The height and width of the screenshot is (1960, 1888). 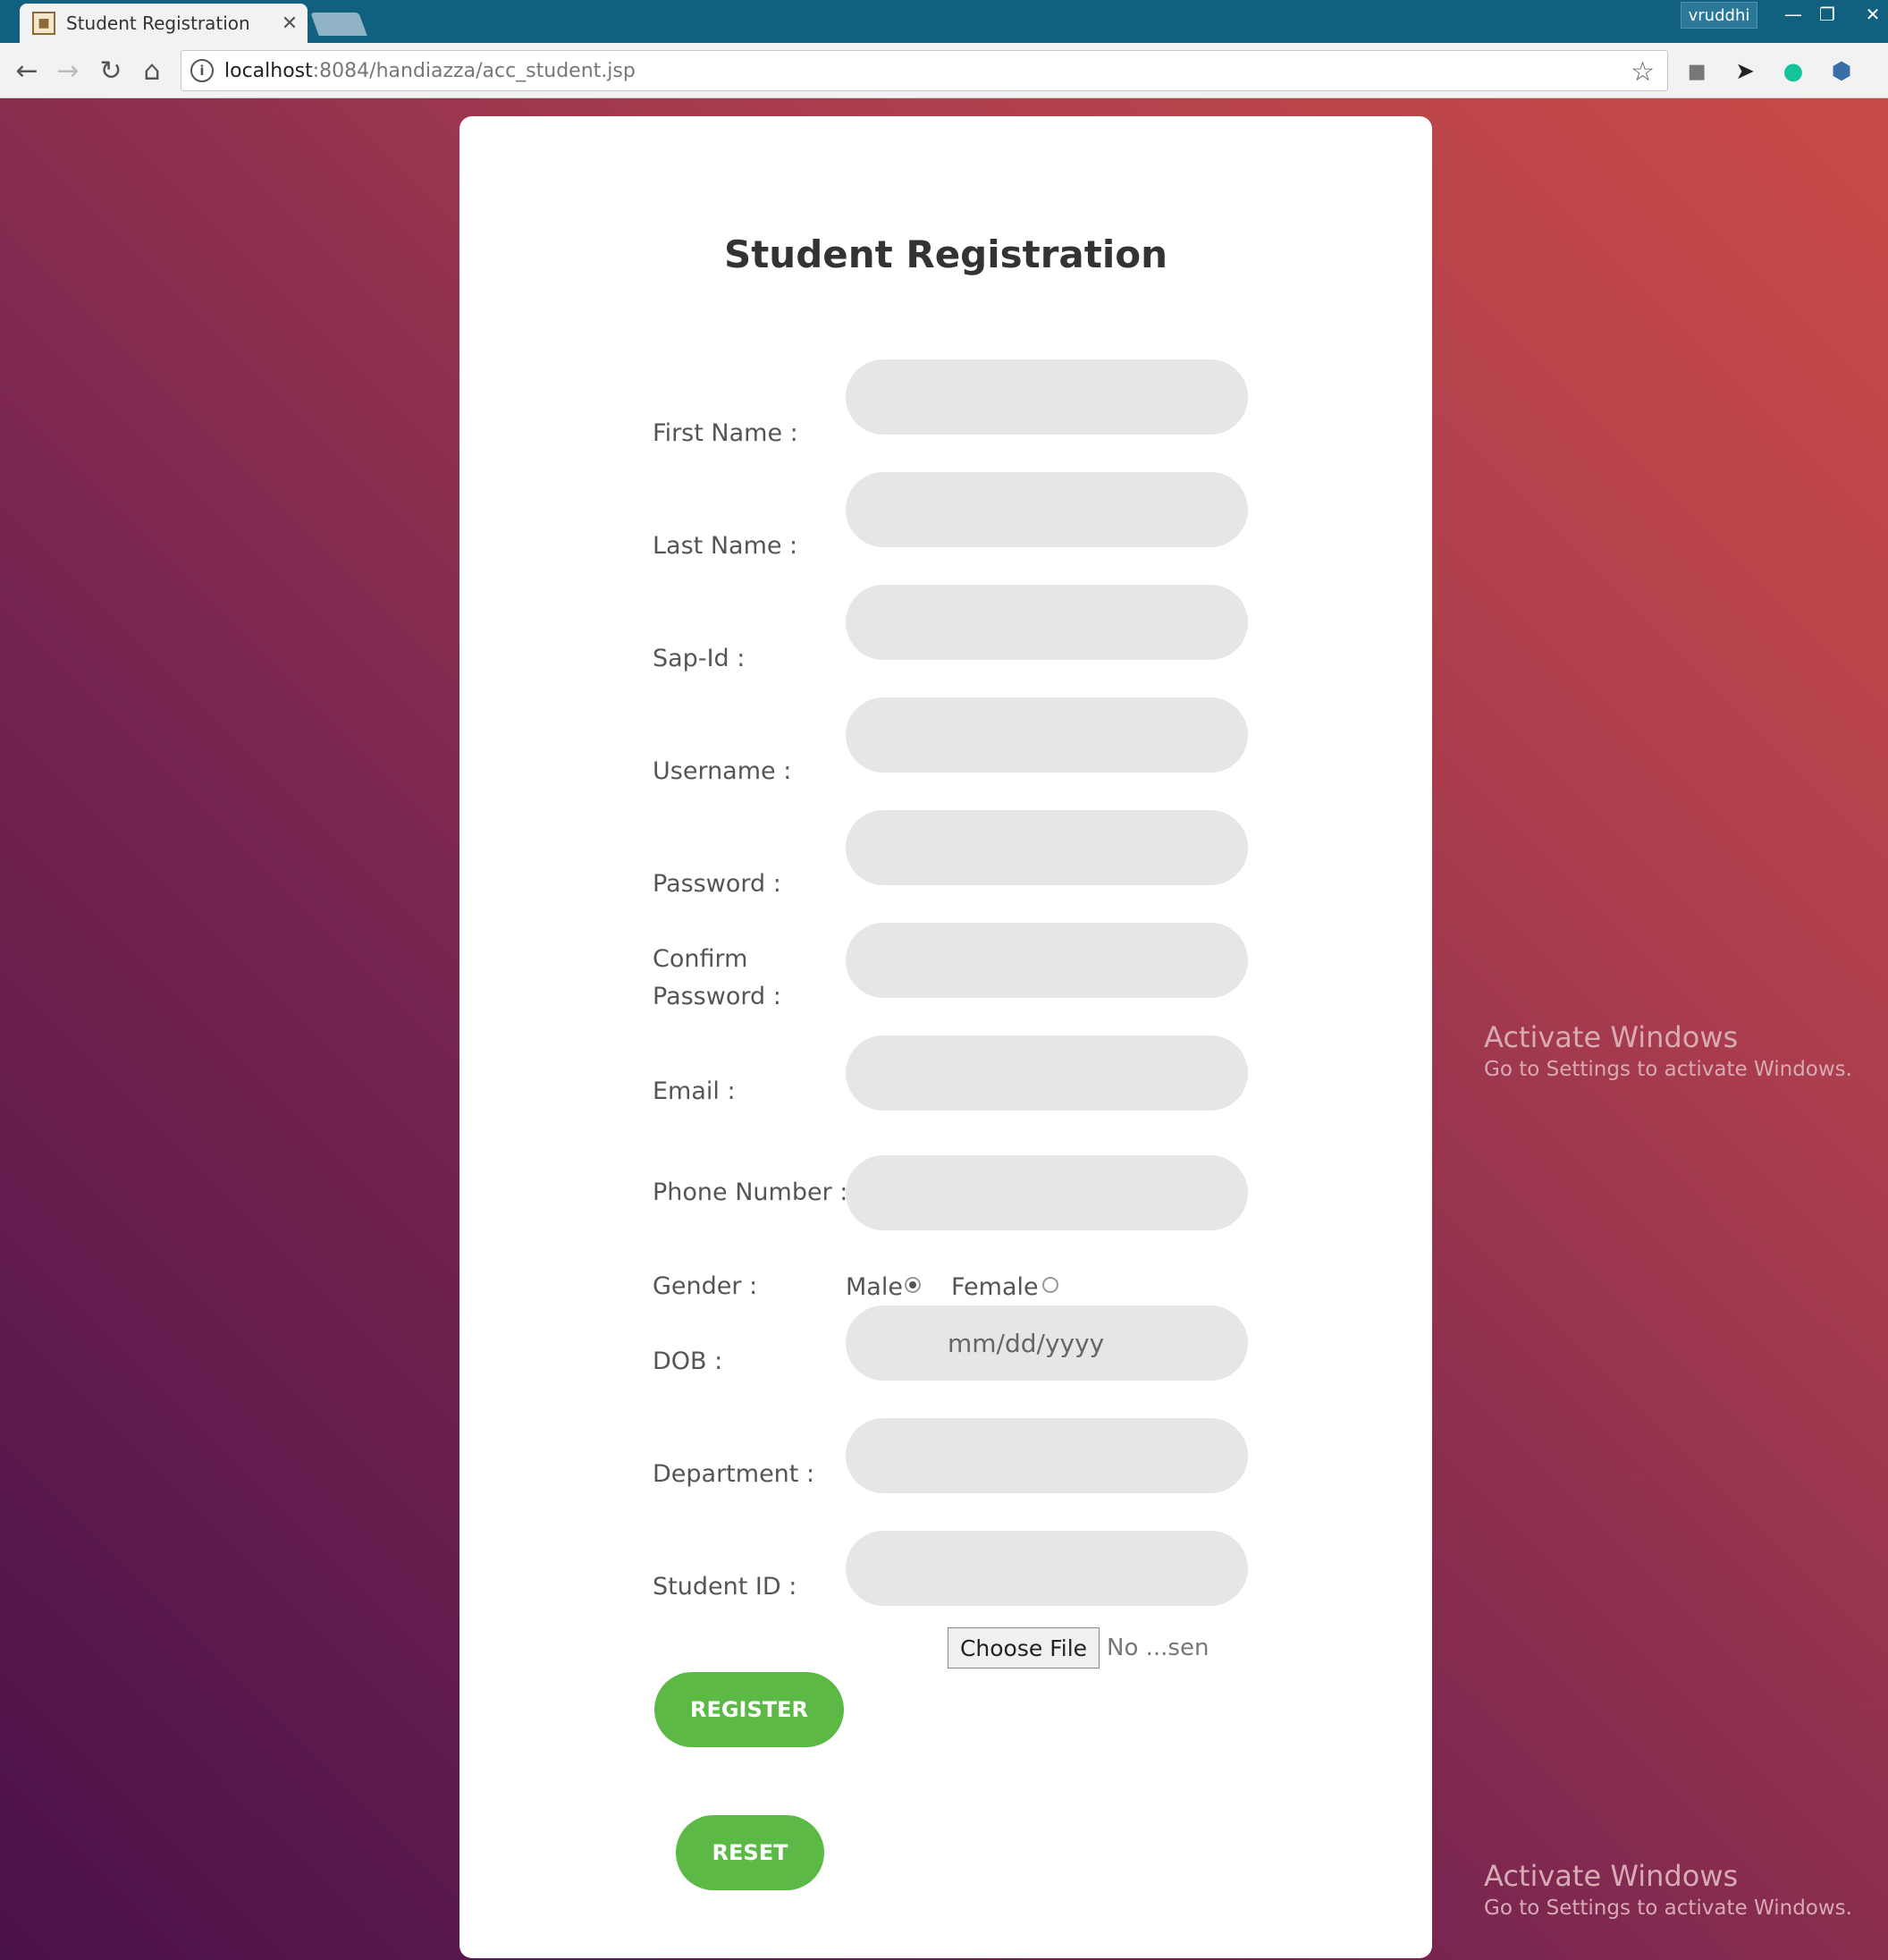 What do you see at coordinates (717, 996) in the screenshot?
I see `confirm-password-label-line2: Password :` at bounding box center [717, 996].